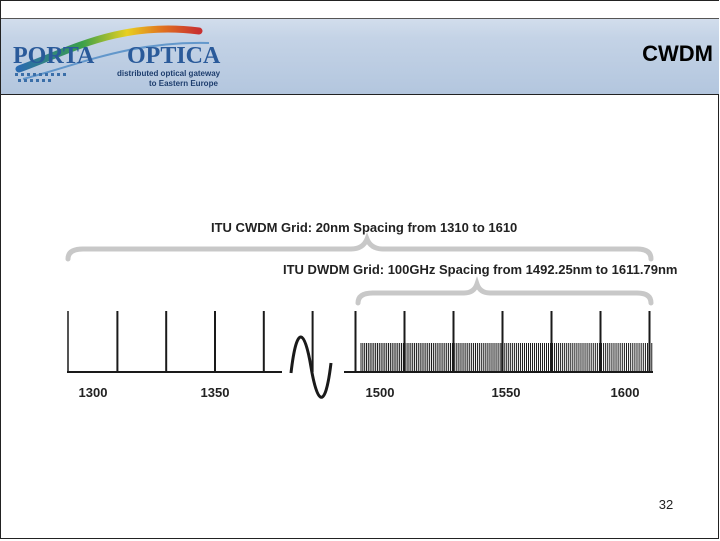 The height and width of the screenshot is (541, 720). Describe the element at coordinates (666, 504) in the screenshot. I see `page-number: 32` at that location.